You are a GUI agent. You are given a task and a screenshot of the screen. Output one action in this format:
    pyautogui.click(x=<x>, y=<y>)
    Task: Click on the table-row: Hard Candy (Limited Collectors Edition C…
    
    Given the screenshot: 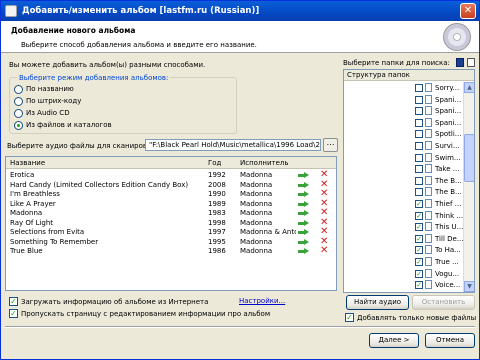 What is the action you would take?
    pyautogui.click(x=171, y=185)
    